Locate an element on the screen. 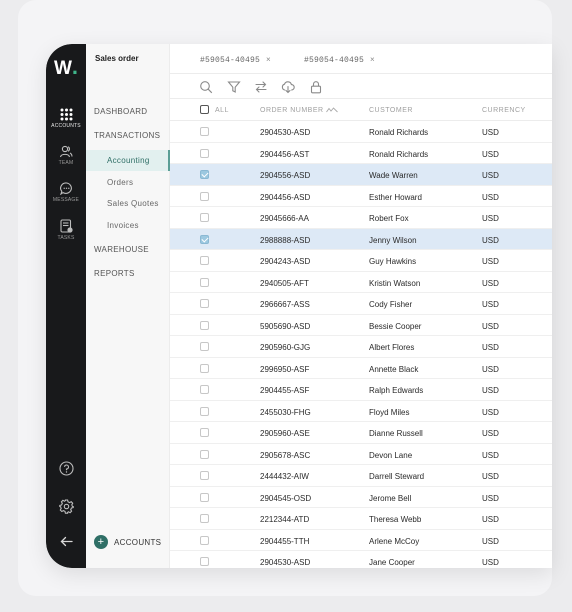 The image size is (572, 612). table-row: 5905690-ASD Bessie Cooper USD is located at coordinates (361, 325).